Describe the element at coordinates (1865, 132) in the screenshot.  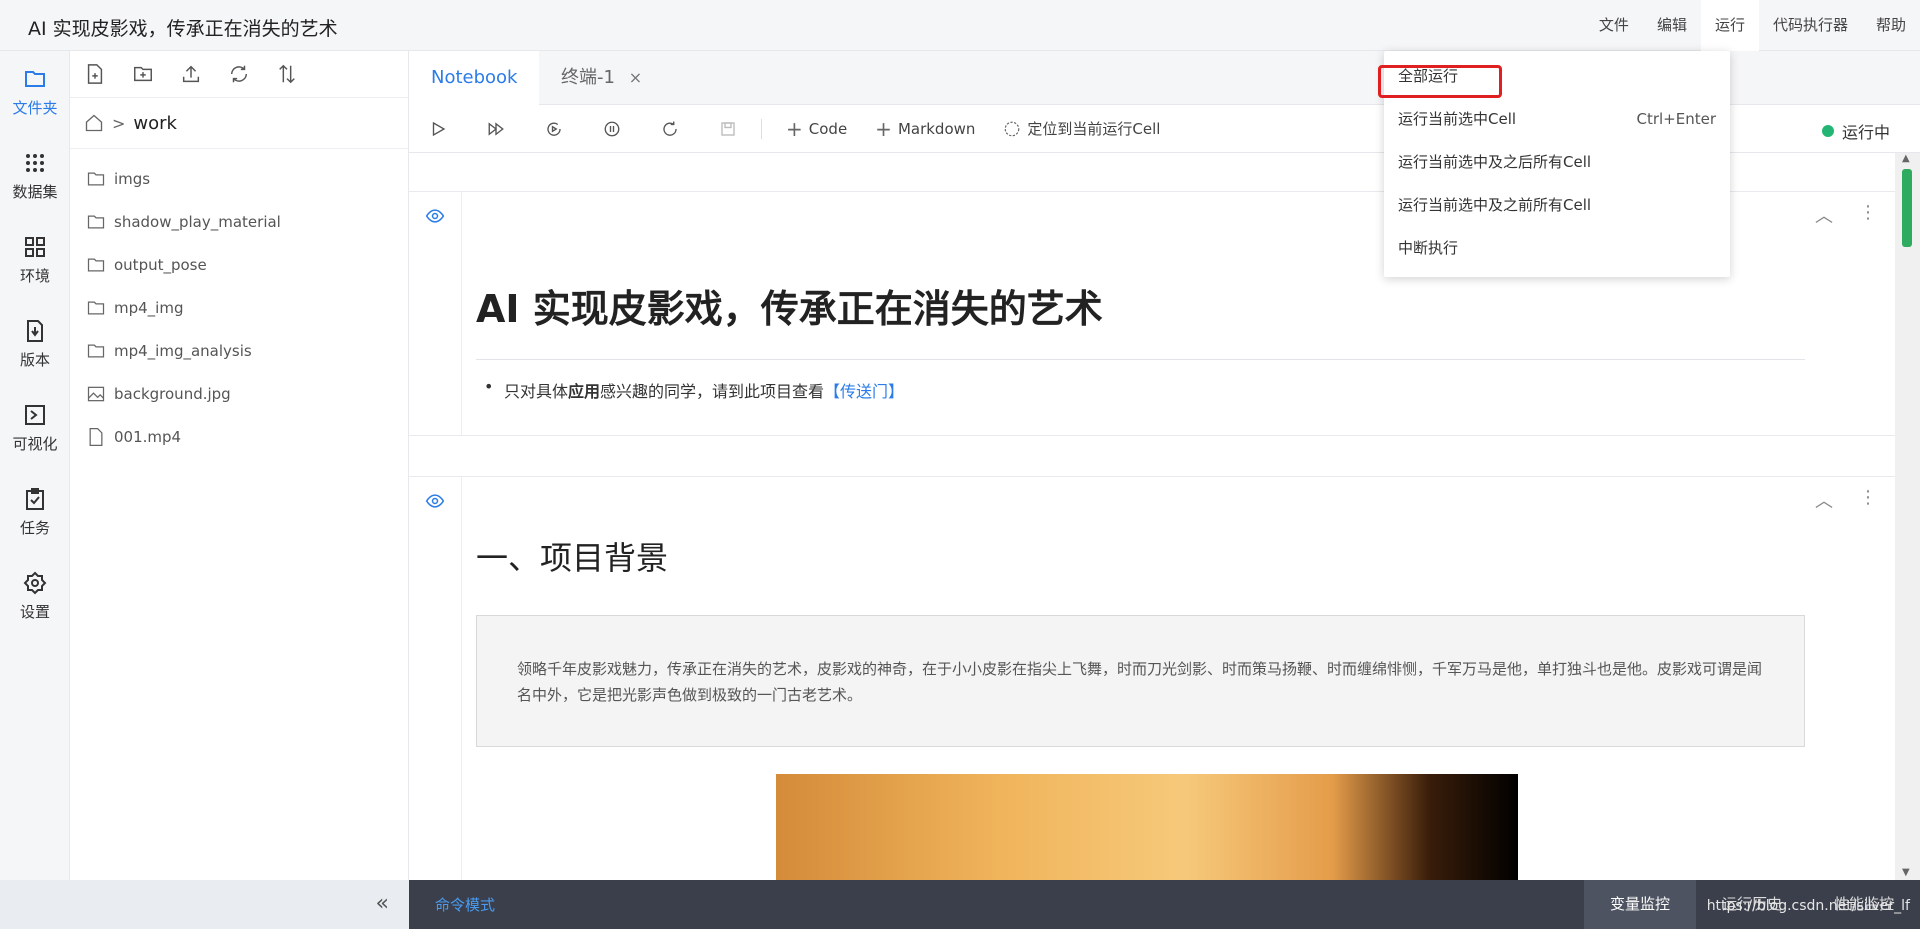
I see `status-label: 运行中` at that location.